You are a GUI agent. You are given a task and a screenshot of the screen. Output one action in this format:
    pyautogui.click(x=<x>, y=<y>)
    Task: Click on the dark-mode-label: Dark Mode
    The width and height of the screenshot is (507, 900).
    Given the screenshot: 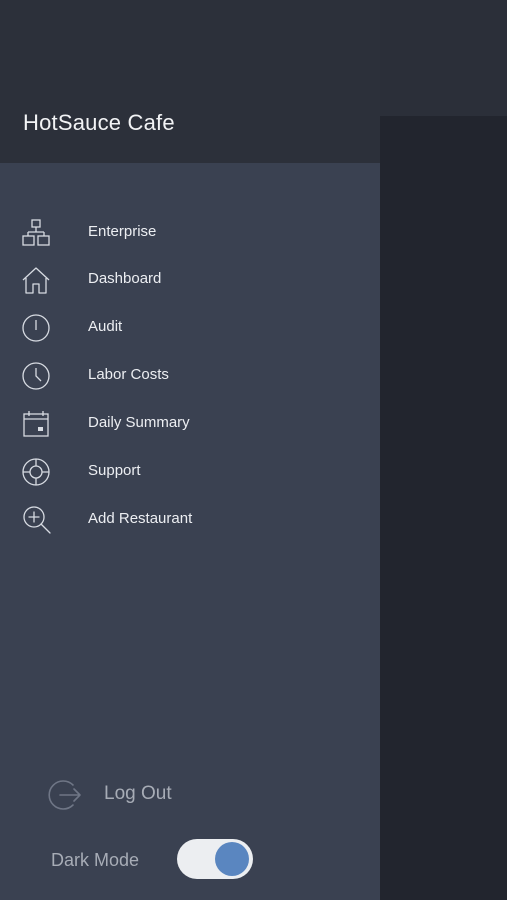 What is the action you would take?
    pyautogui.click(x=95, y=860)
    